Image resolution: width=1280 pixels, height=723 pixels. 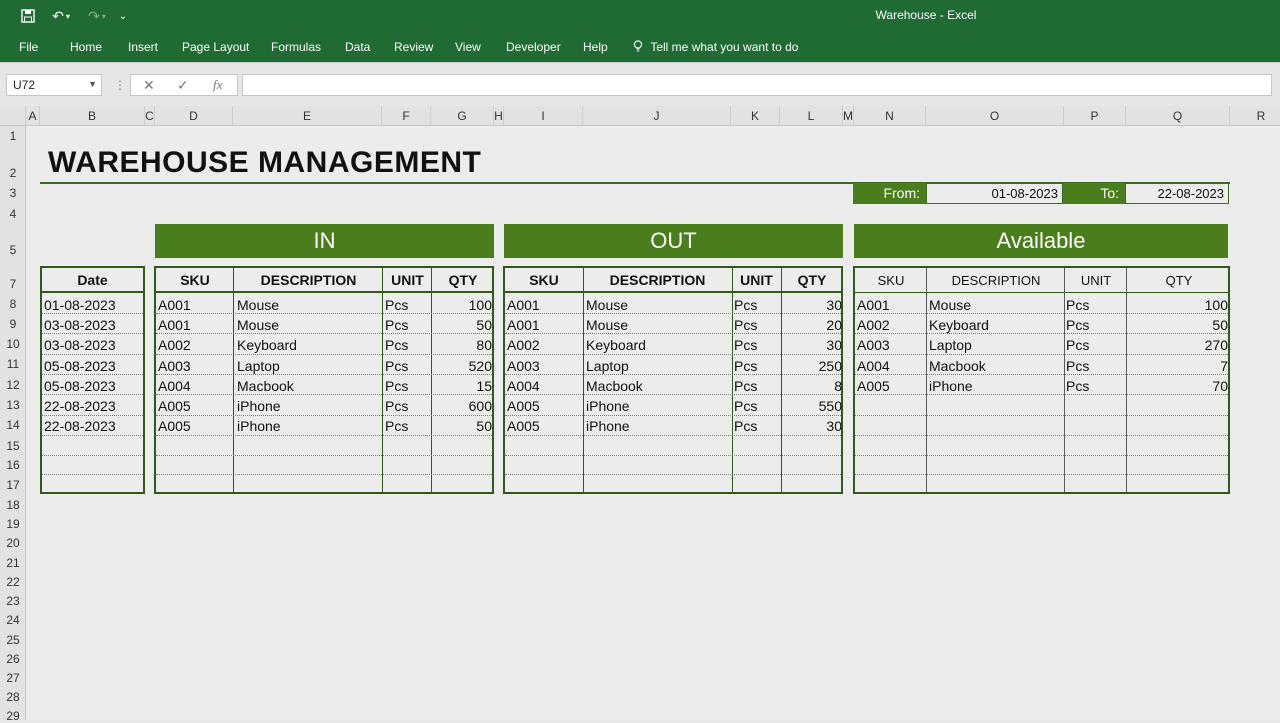 I want to click on row-header-1: 1, so click(x=13, y=136).